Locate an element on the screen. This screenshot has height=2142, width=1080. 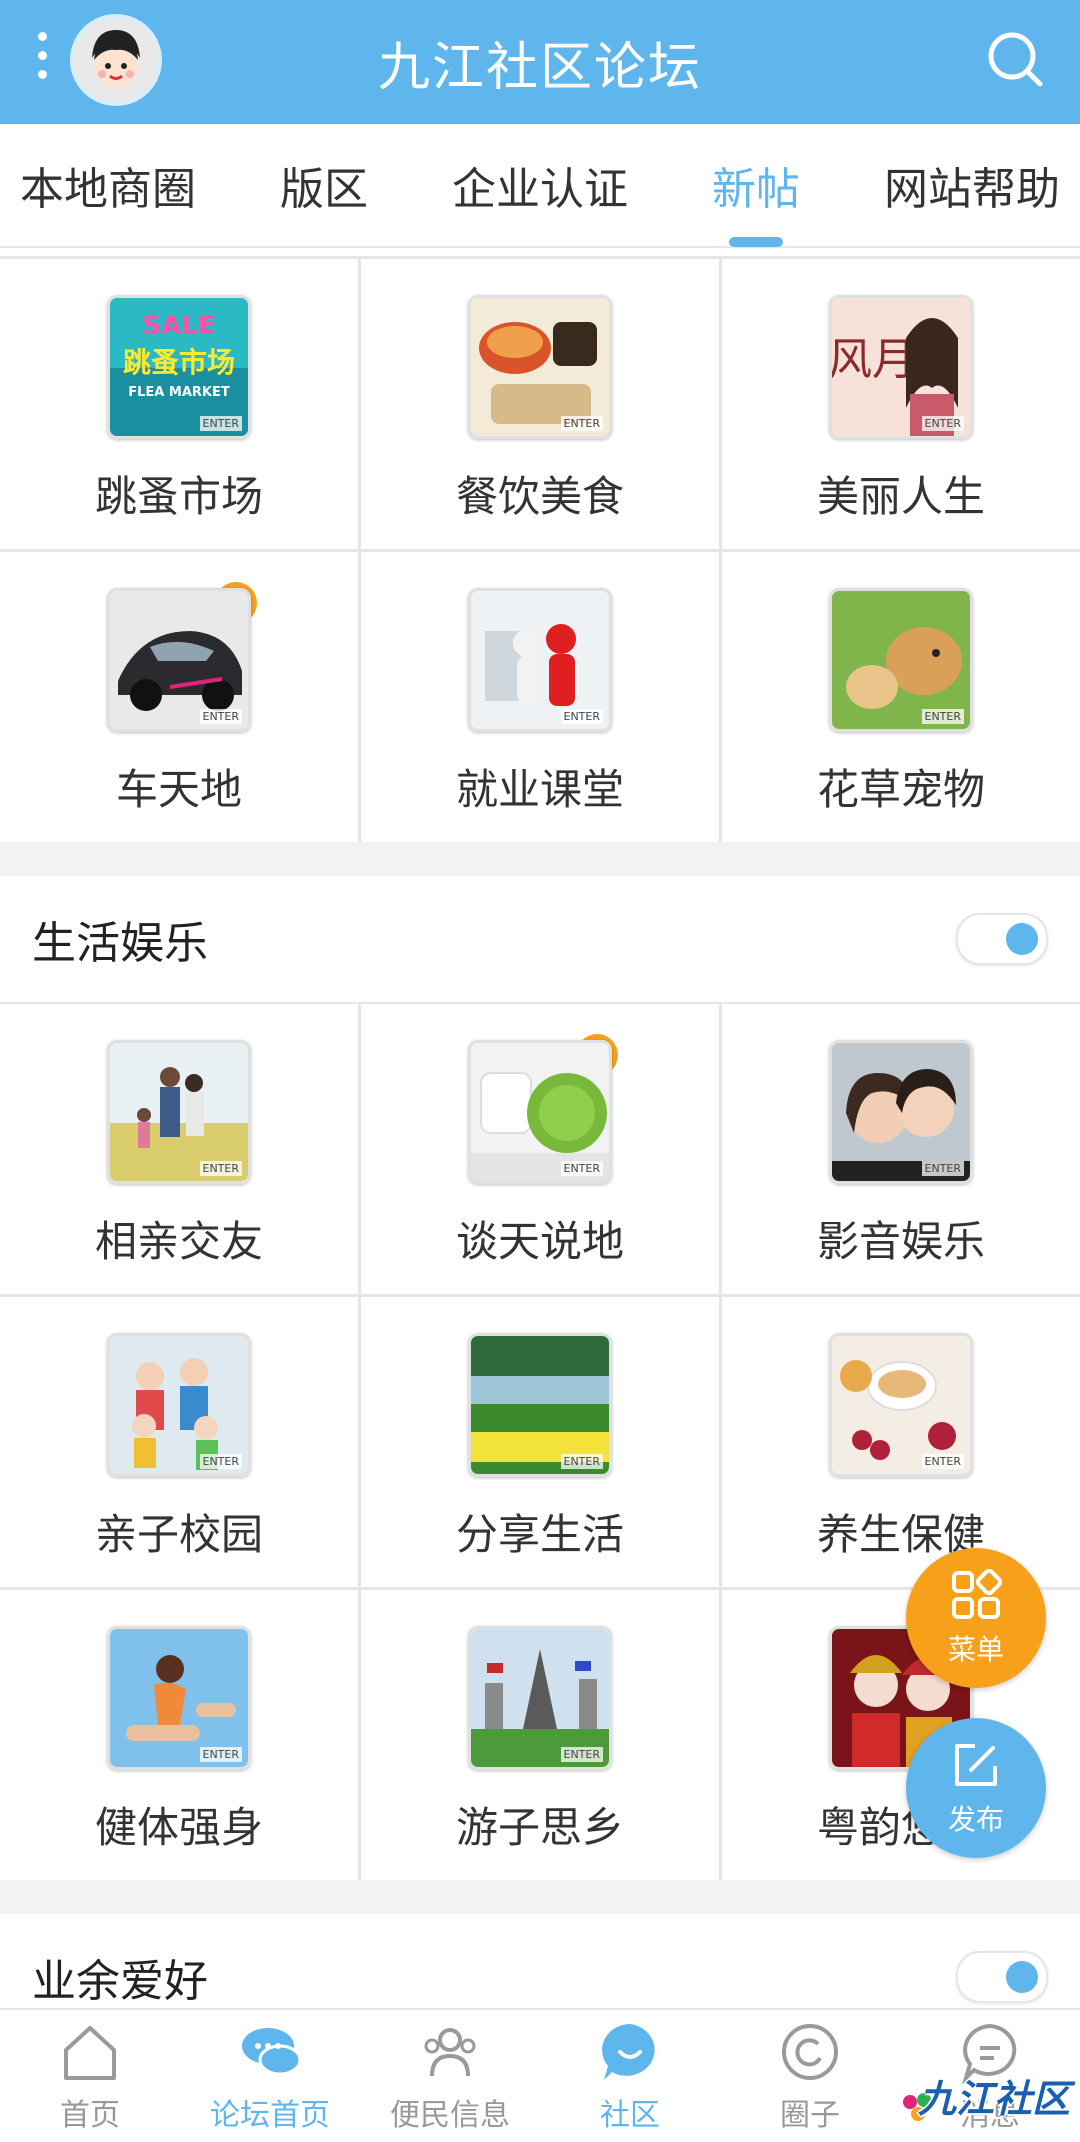
community-bubble-icon is located at coordinates (628, 2052).